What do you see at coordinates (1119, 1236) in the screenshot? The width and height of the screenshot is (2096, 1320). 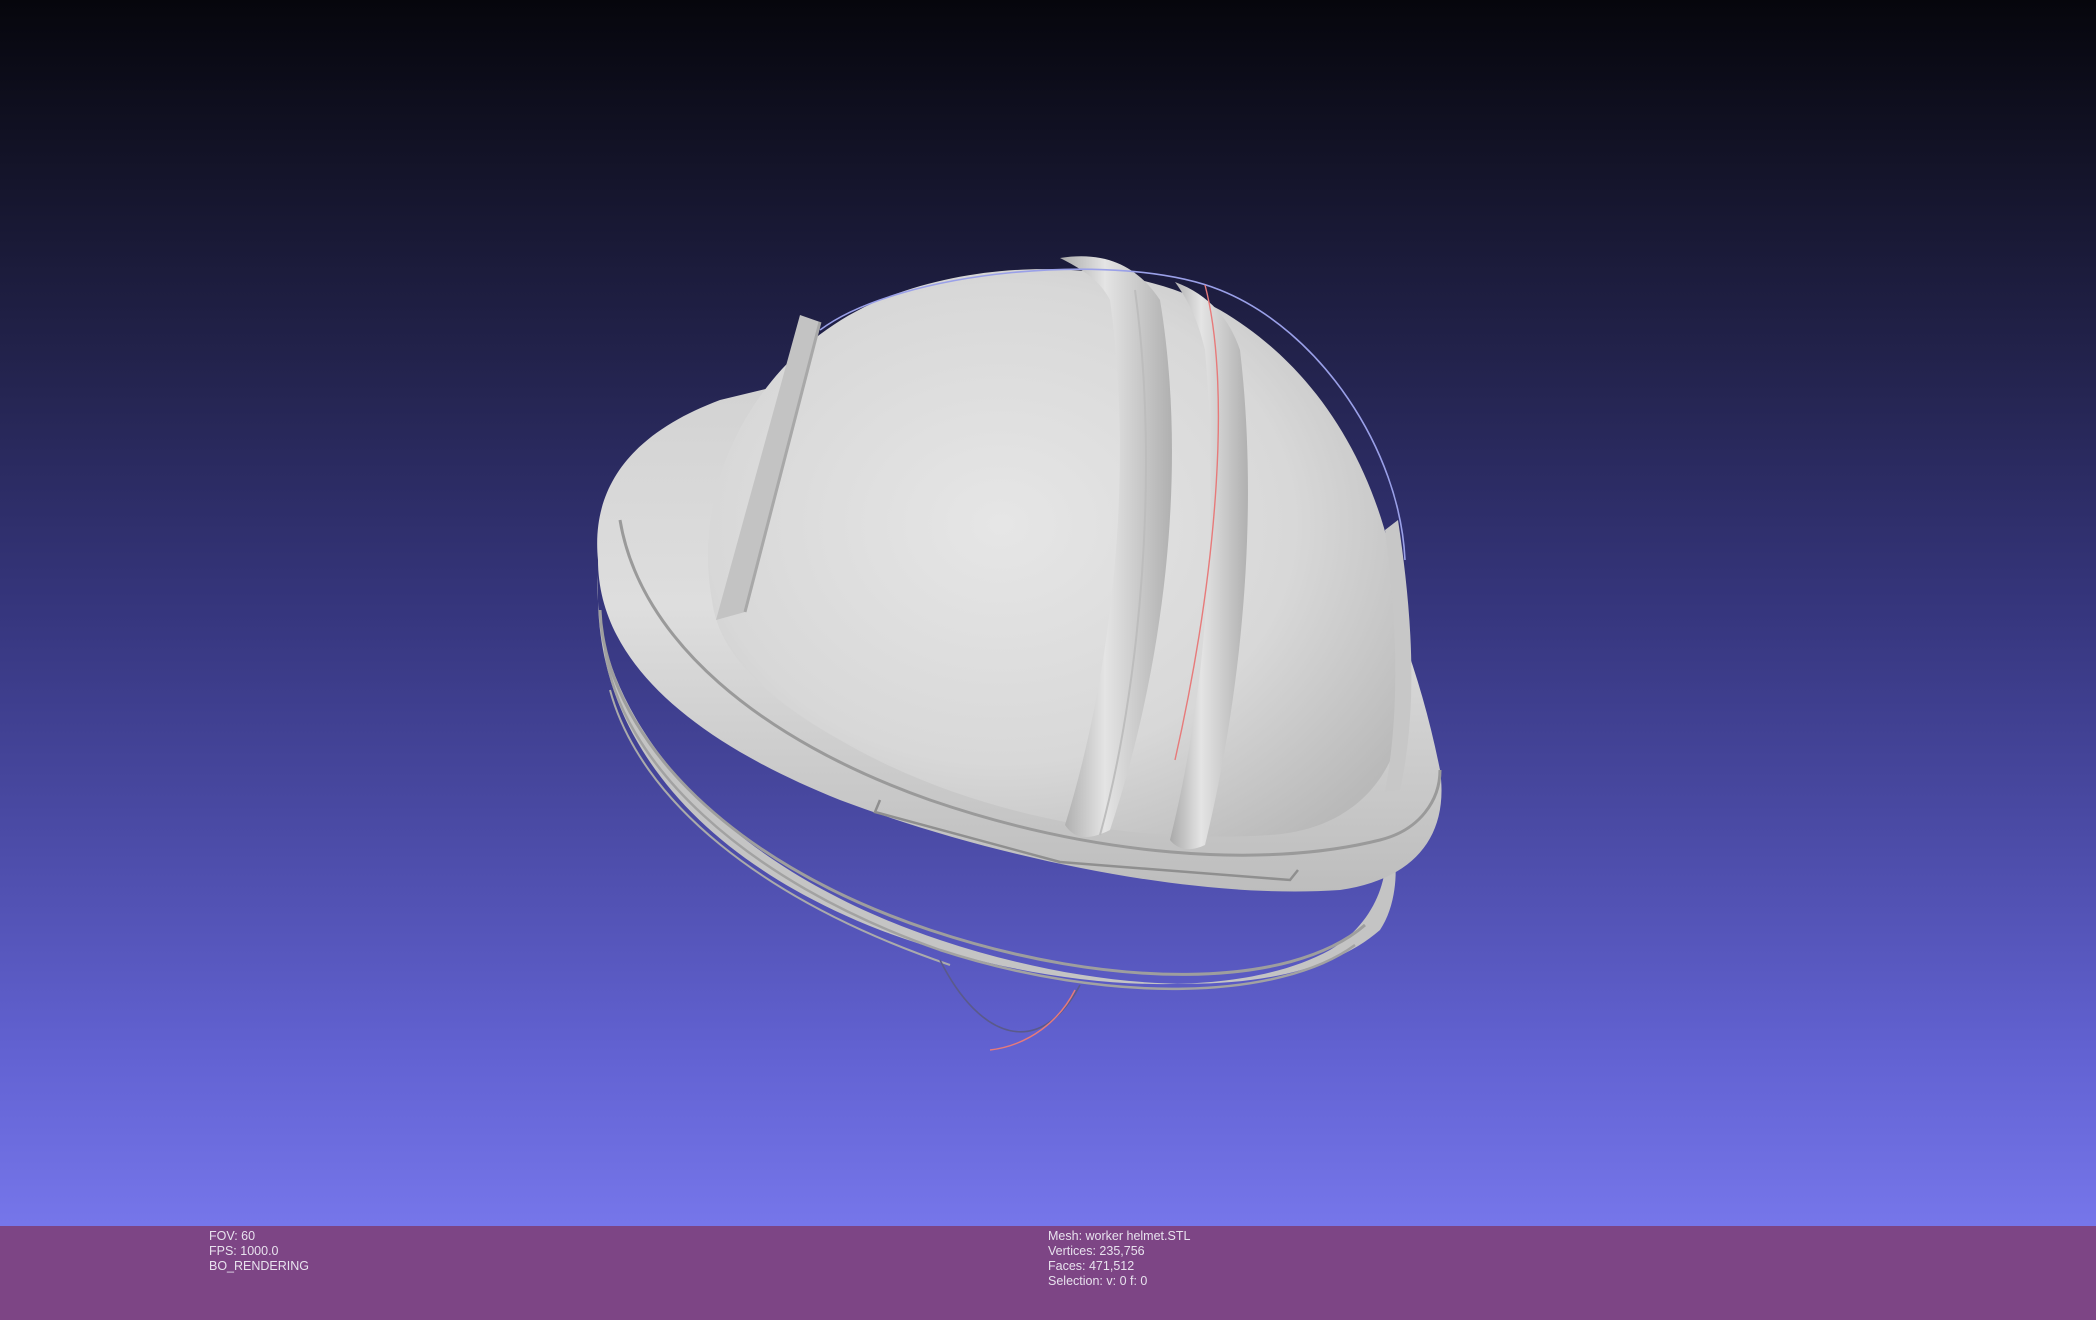 I see `mesh-name-label: Mesh: worker helmet.STL` at bounding box center [1119, 1236].